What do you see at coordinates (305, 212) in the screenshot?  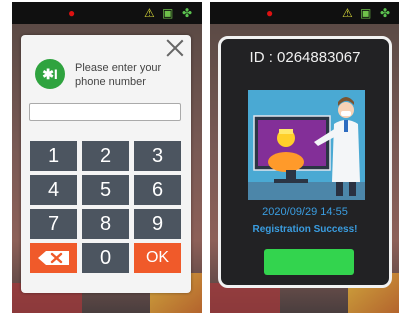 I see `registration-datetime: 2020/09/29 14:55` at bounding box center [305, 212].